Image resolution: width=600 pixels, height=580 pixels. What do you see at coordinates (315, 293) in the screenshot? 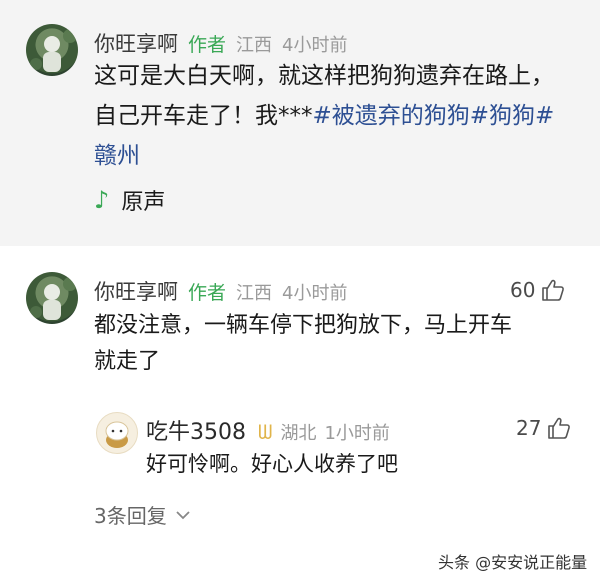
I see `comment-time: 4小时前` at bounding box center [315, 293].